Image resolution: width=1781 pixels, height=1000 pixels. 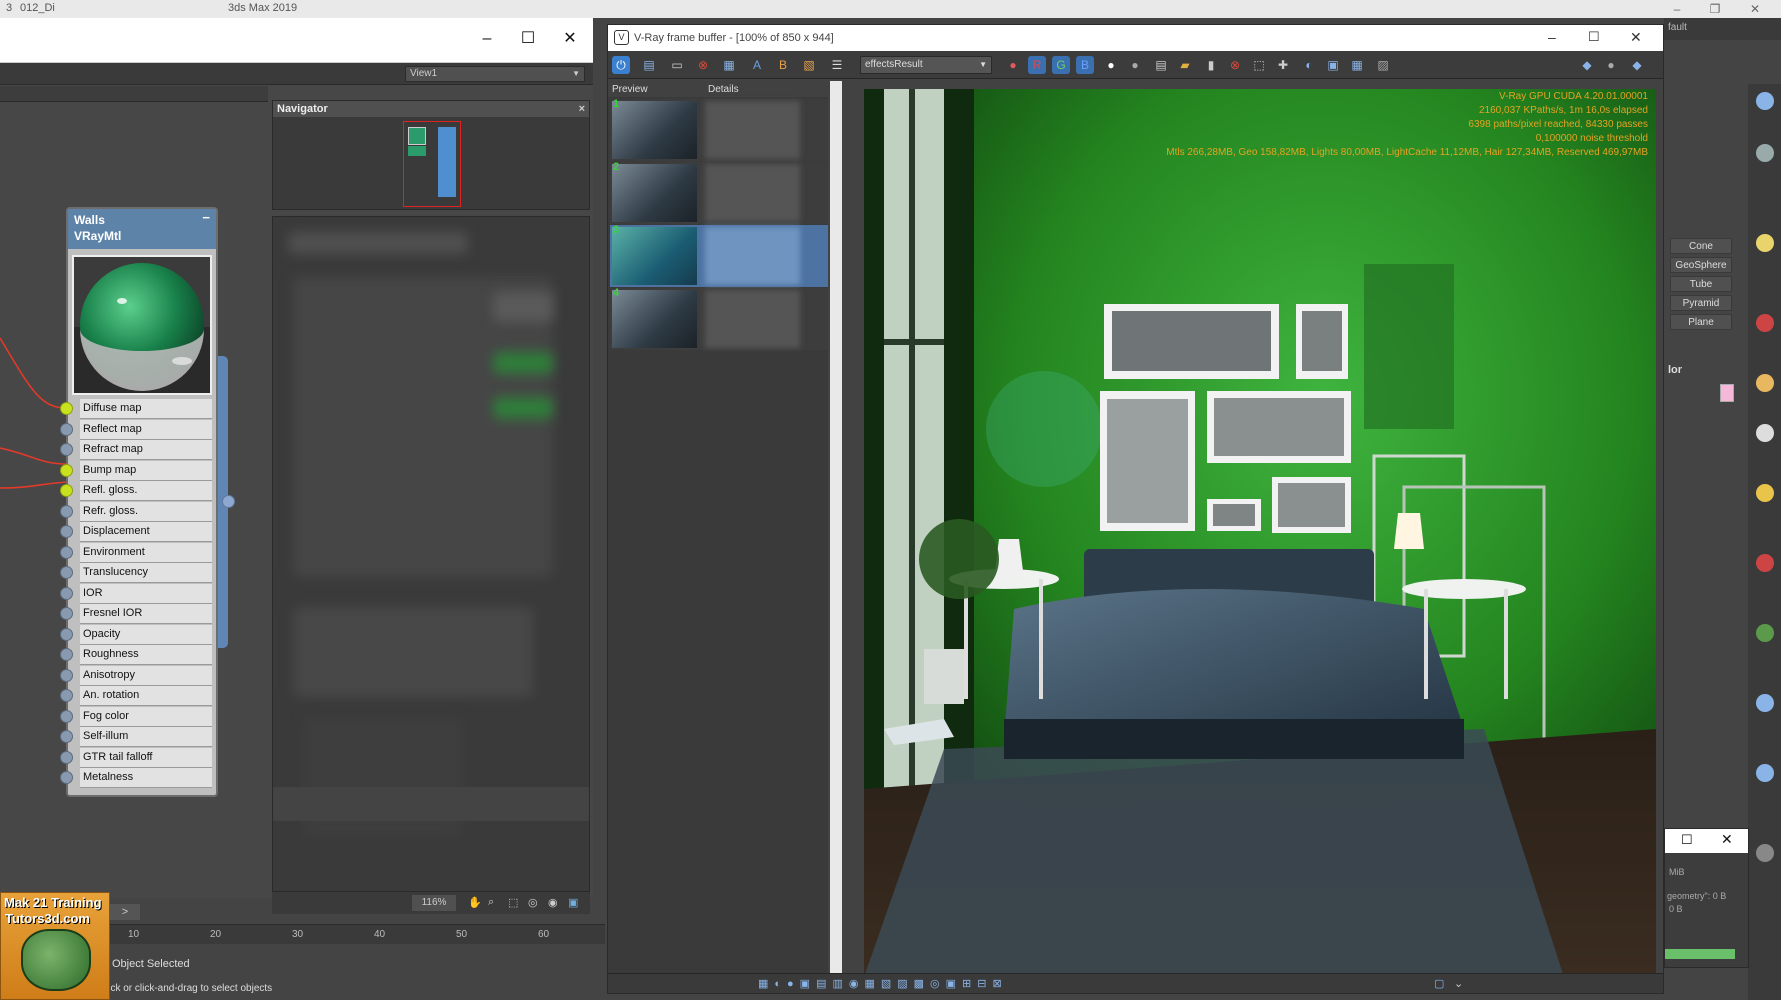 What do you see at coordinates (228, 501) in the screenshot?
I see `node-output-socket` at bounding box center [228, 501].